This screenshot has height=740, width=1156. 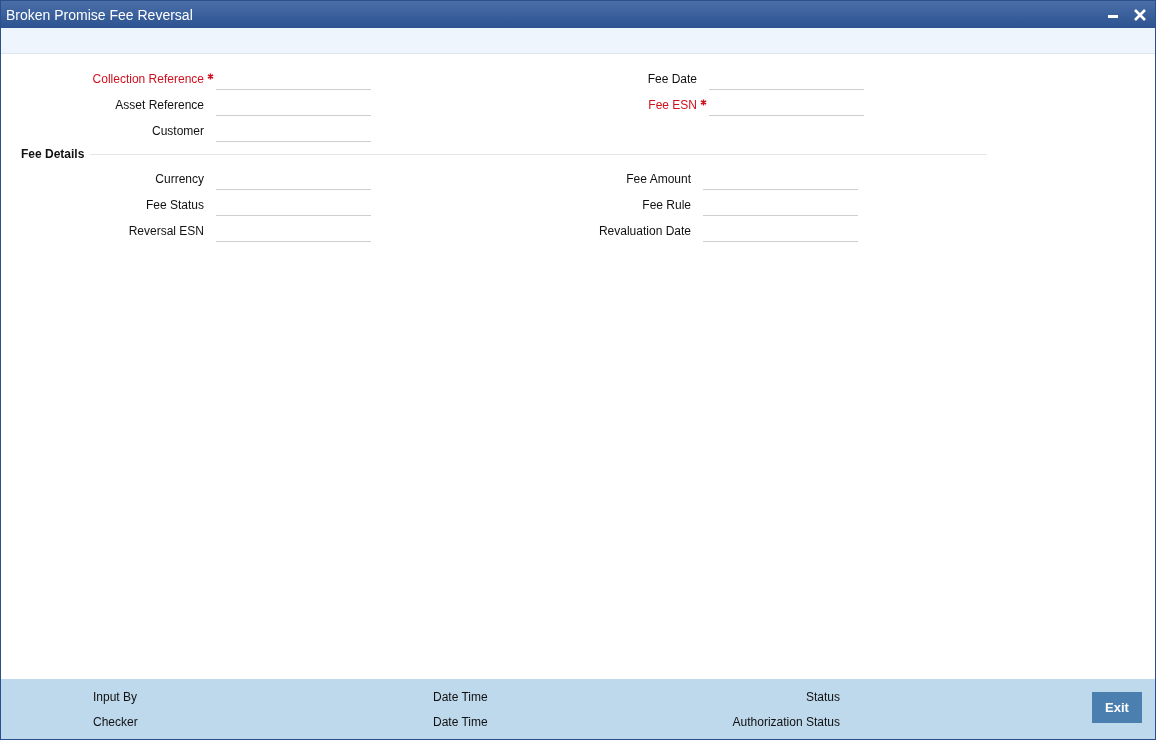 I want to click on exit-button: Exit, so click(x=1117, y=707).